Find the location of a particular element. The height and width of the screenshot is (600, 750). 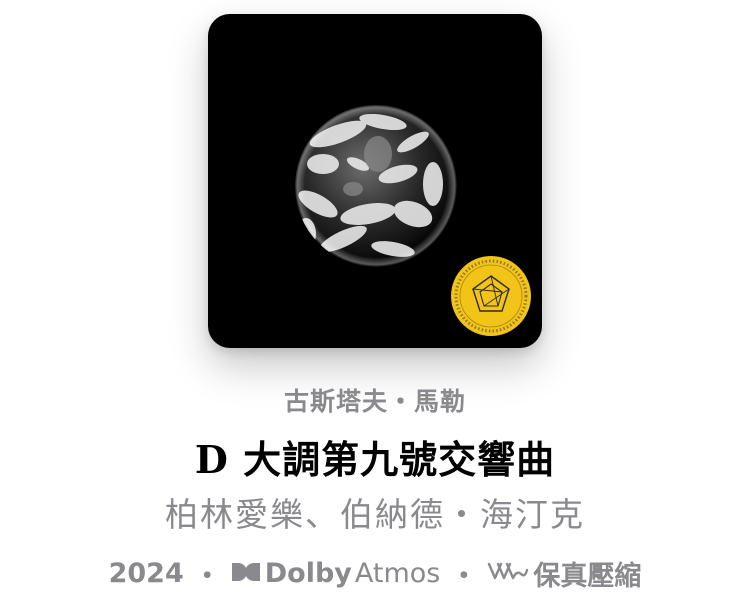

album-title: D 大調第九號交響曲 is located at coordinates (375, 459).